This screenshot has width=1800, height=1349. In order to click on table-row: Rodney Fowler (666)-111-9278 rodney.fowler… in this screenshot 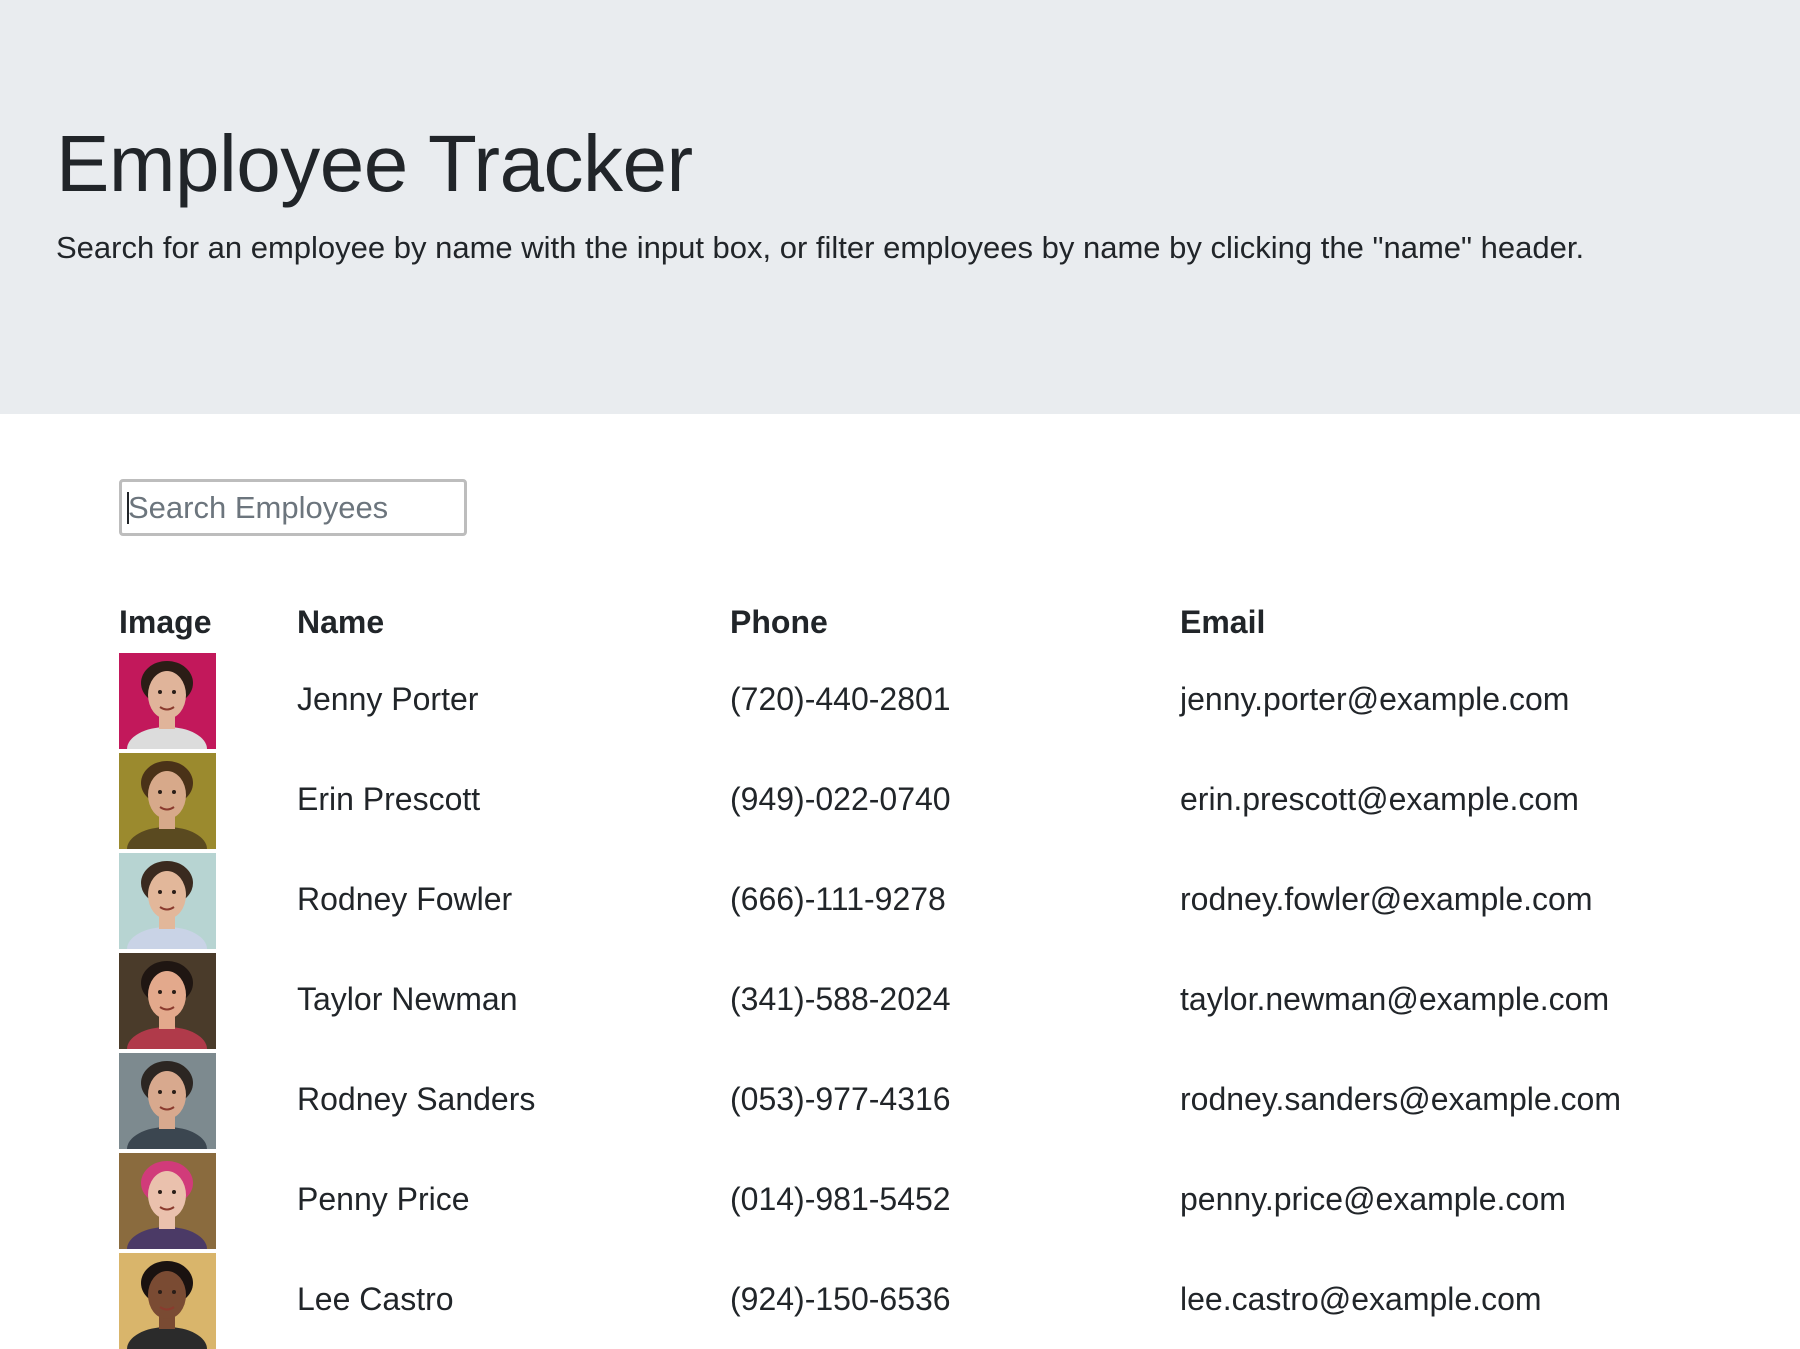, I will do `click(899, 901)`.